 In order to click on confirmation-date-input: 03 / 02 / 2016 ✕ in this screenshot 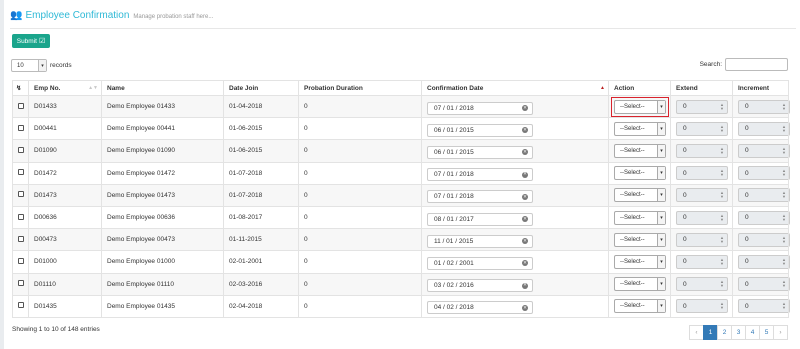, I will do `click(480, 286)`.